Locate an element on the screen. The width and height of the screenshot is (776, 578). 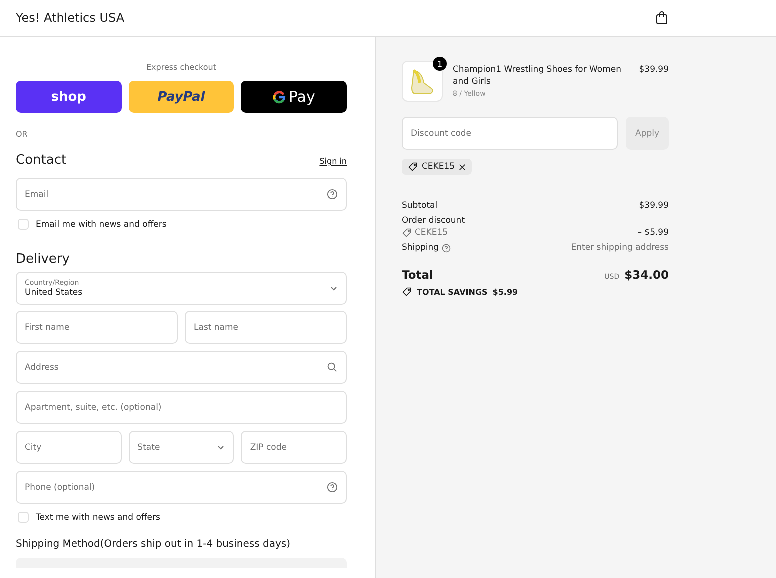
summary-value: – $5.99 is located at coordinates (653, 233).